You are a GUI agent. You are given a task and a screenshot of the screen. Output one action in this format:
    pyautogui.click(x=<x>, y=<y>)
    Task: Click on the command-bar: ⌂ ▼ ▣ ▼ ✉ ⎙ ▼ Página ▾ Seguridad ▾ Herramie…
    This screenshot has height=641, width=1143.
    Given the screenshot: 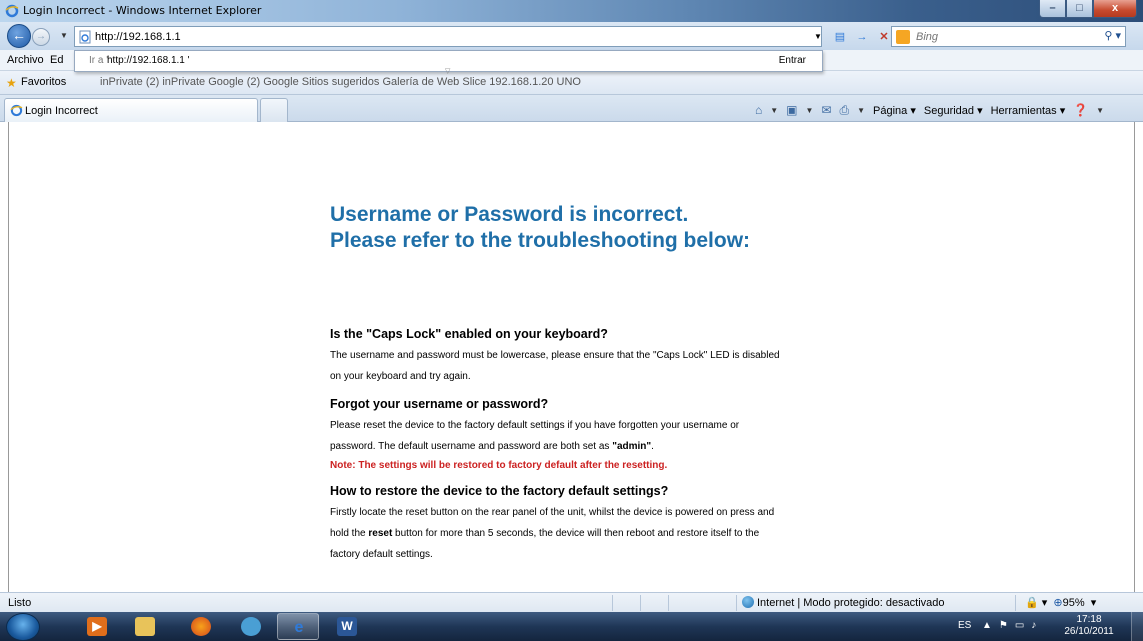 What is the action you would take?
    pyautogui.click(x=929, y=110)
    